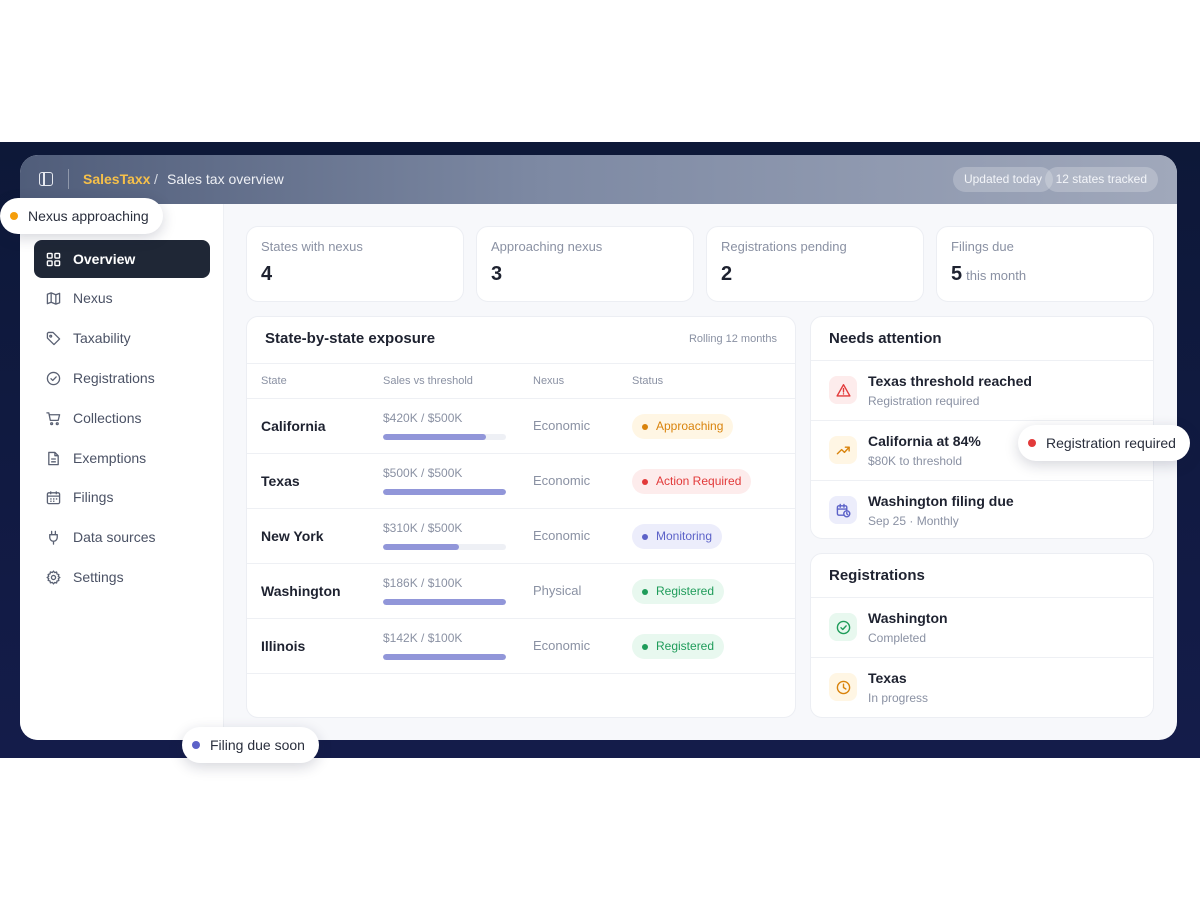 The image size is (1200, 900). I want to click on state-name: Illinois, so click(283, 646).